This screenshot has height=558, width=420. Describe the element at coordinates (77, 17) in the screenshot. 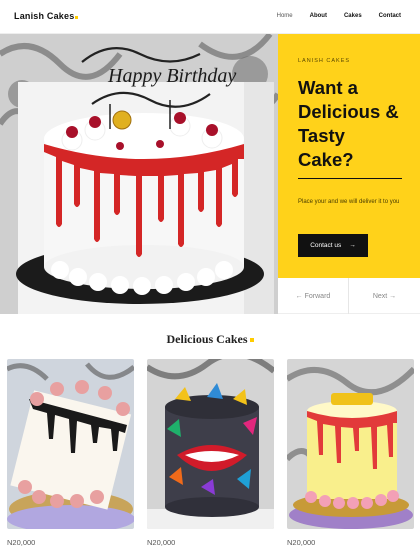

I see `brand-dot` at that location.